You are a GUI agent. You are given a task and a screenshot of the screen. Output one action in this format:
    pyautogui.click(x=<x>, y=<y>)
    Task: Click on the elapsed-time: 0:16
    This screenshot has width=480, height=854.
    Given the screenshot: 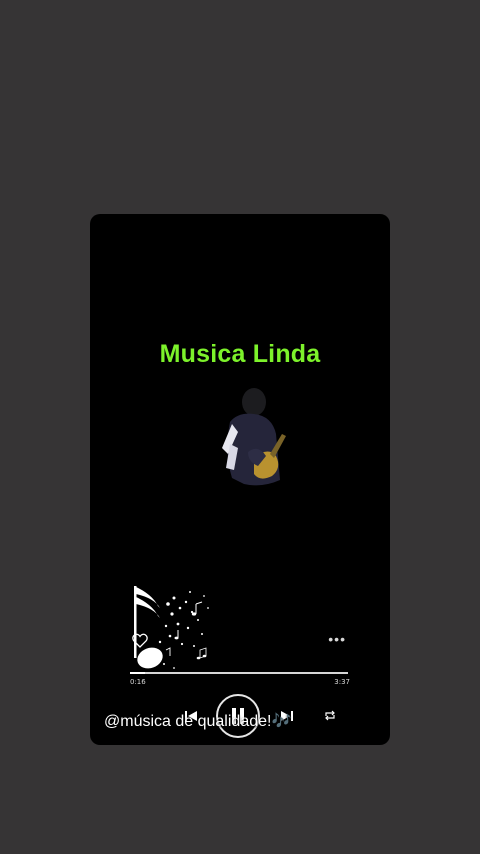 What is the action you would take?
    pyautogui.click(x=138, y=682)
    